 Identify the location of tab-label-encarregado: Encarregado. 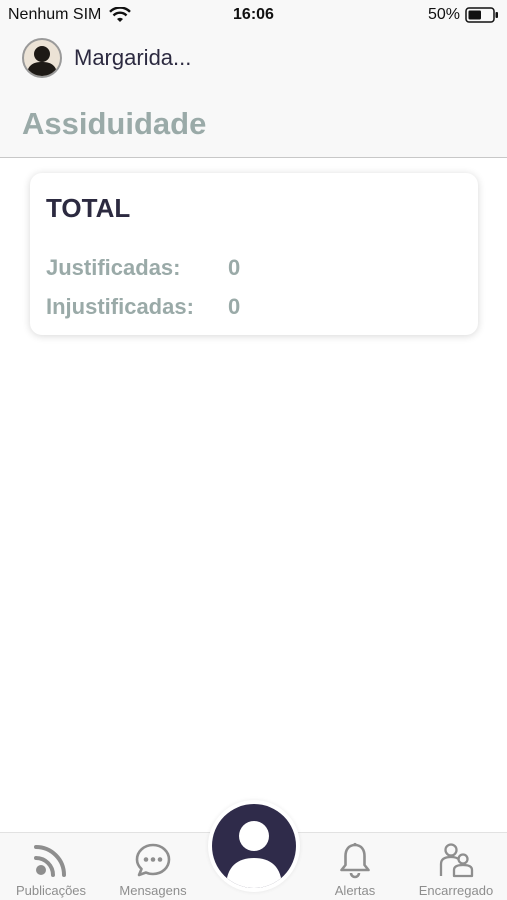
(456, 890).